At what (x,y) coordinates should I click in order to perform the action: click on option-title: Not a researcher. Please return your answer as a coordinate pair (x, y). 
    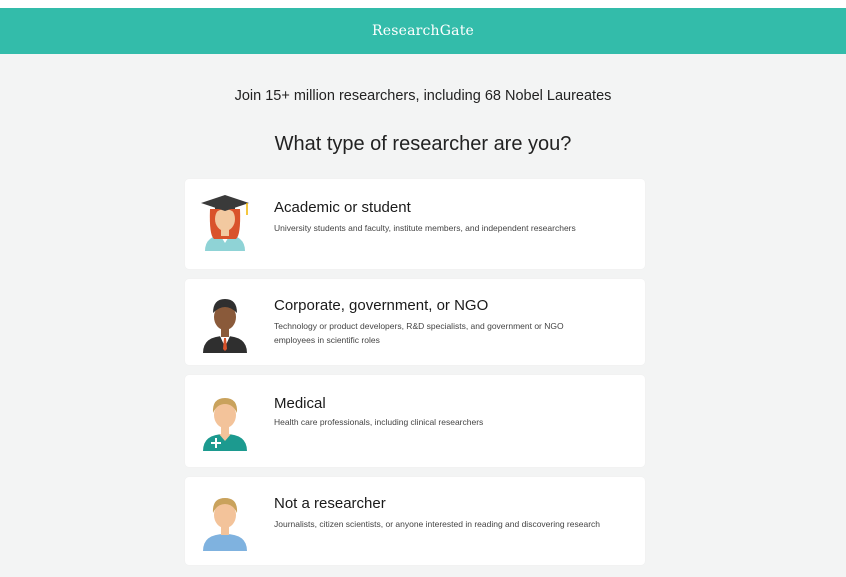
    Looking at the image, I should click on (330, 503).